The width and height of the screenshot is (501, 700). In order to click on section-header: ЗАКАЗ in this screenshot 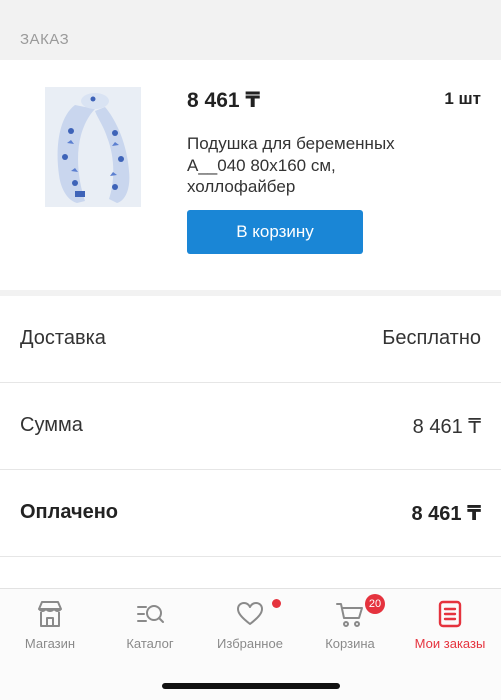, I will do `click(250, 30)`.